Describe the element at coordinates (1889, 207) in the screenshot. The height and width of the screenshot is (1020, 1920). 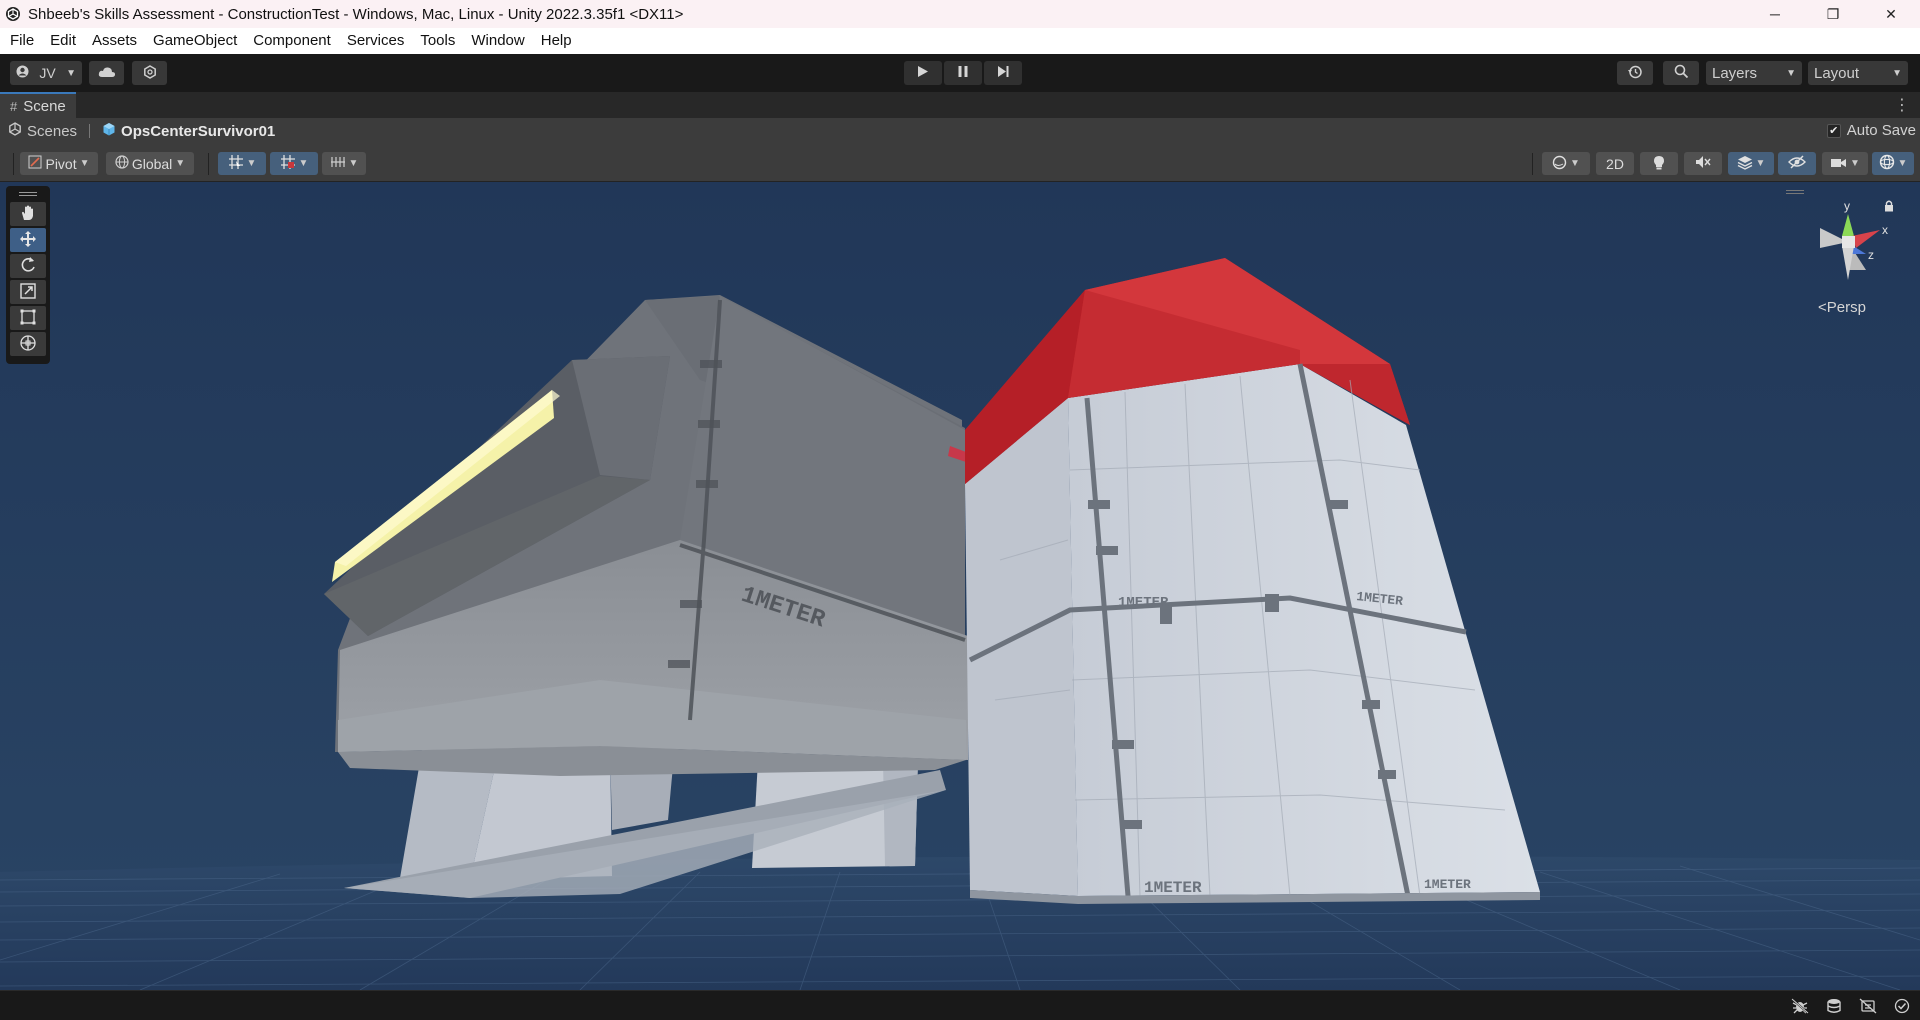
I see `lock-icon` at that location.